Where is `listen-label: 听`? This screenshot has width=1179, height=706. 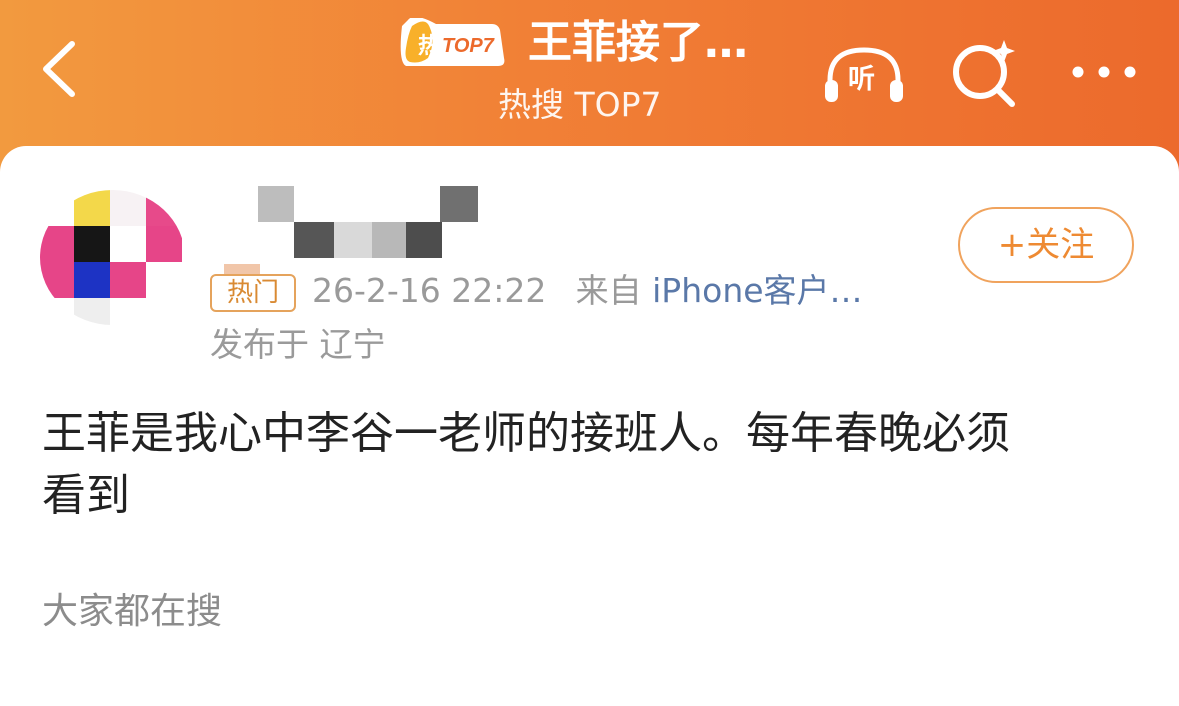
listen-label: 听 is located at coordinates (861, 79).